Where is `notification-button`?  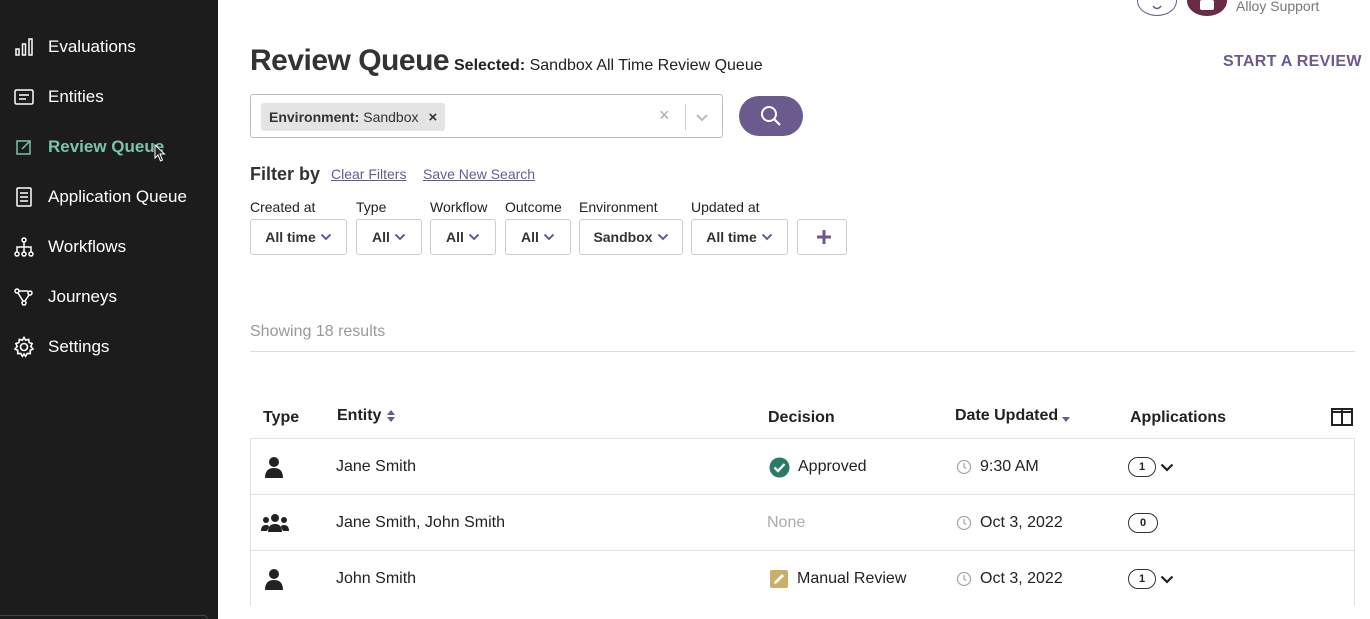
notification-button is located at coordinates (1157, 8).